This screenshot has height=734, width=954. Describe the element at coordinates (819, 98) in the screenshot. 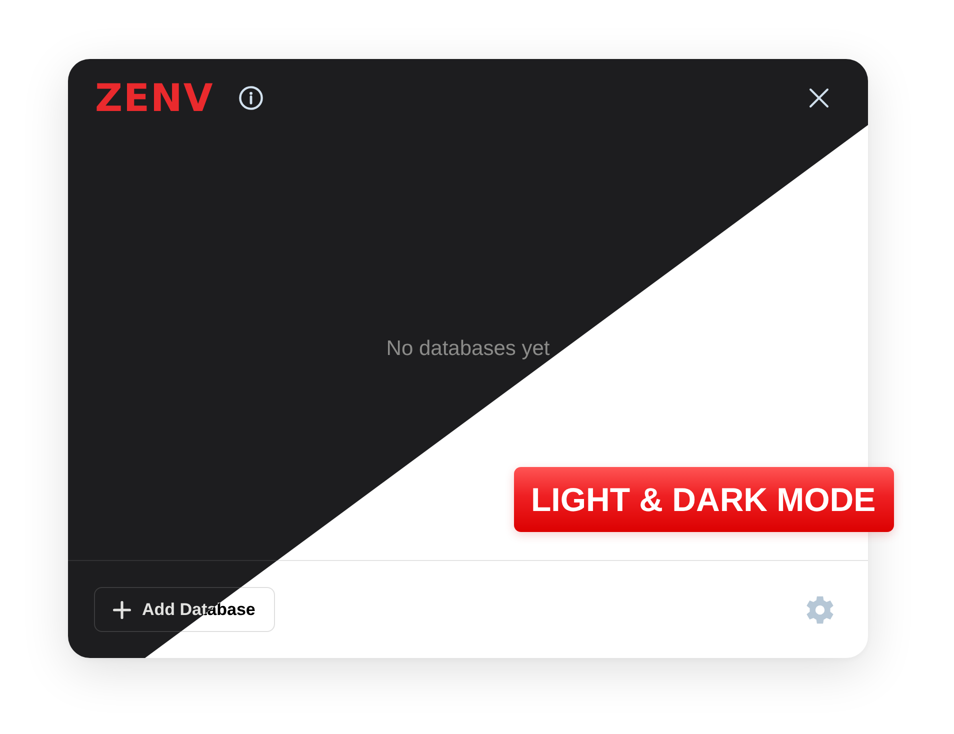

I see `close-icon` at that location.